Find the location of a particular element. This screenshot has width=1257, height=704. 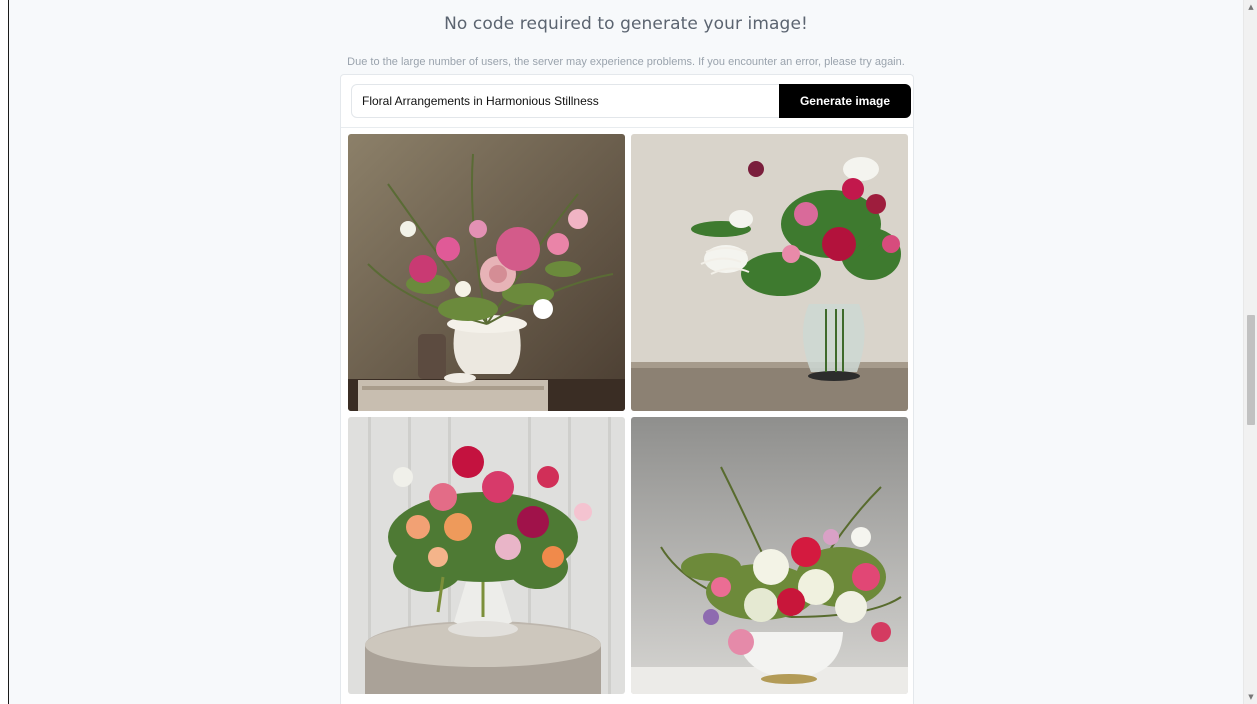

prompt-field: Generate image is located at coordinates (631, 101).